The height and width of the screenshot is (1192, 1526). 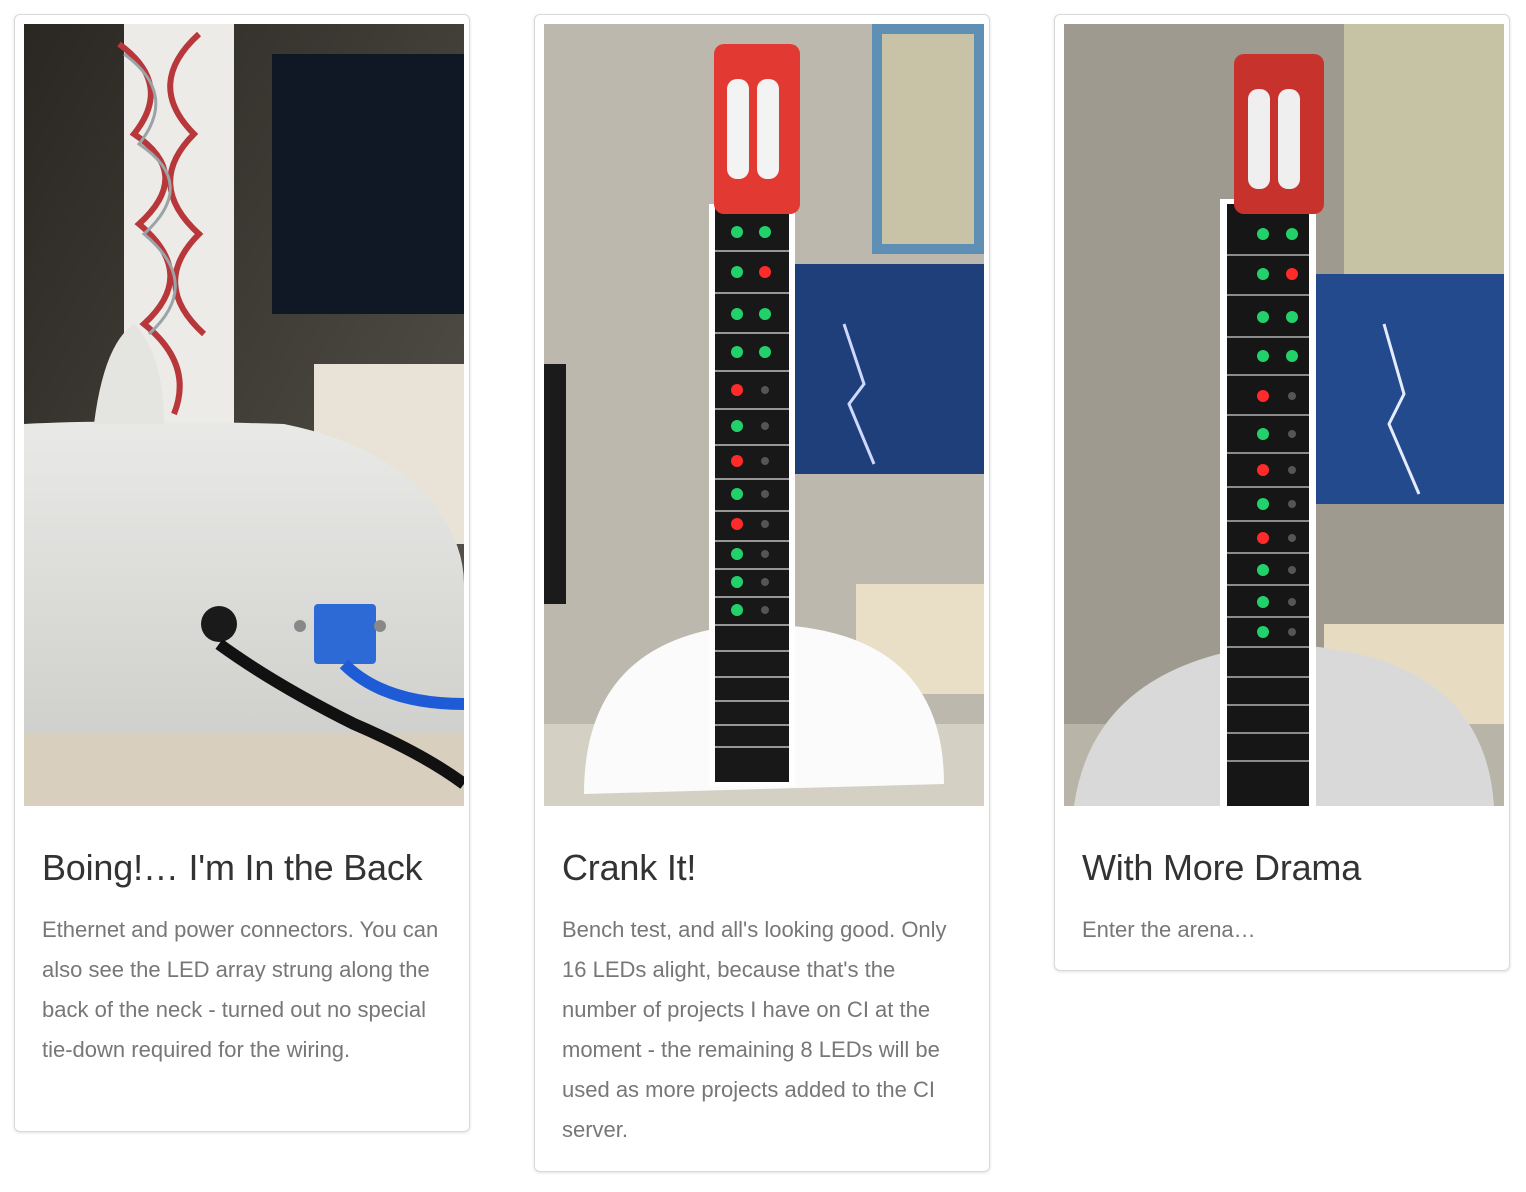 I want to click on card-title: With More Drama, so click(x=1222, y=867).